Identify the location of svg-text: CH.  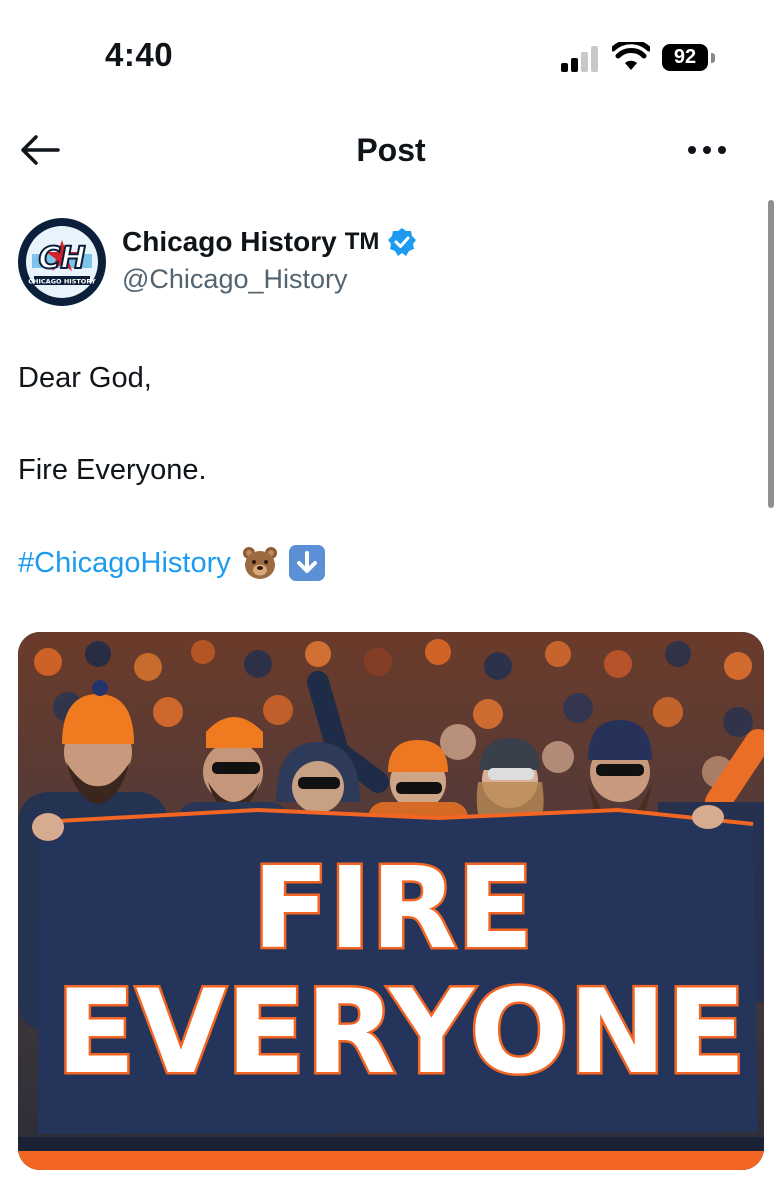
(61, 258).